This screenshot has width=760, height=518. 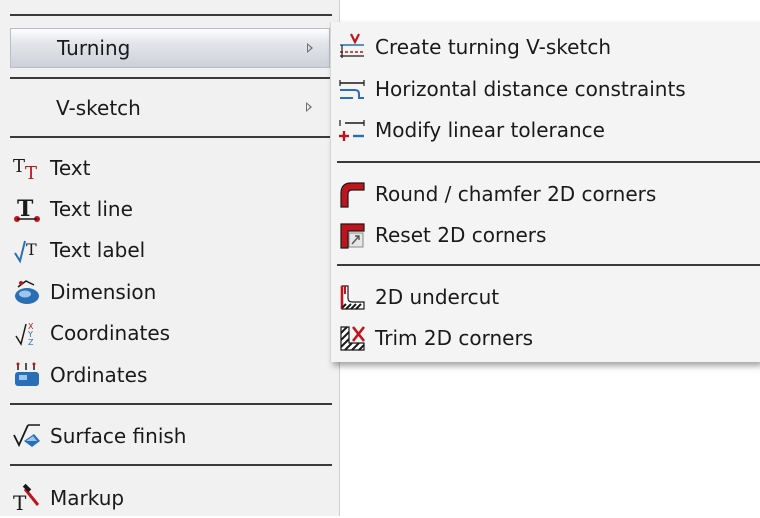 What do you see at coordinates (516, 194) in the screenshot?
I see `submenu-item-label: Round / chamfer 2D corners` at bounding box center [516, 194].